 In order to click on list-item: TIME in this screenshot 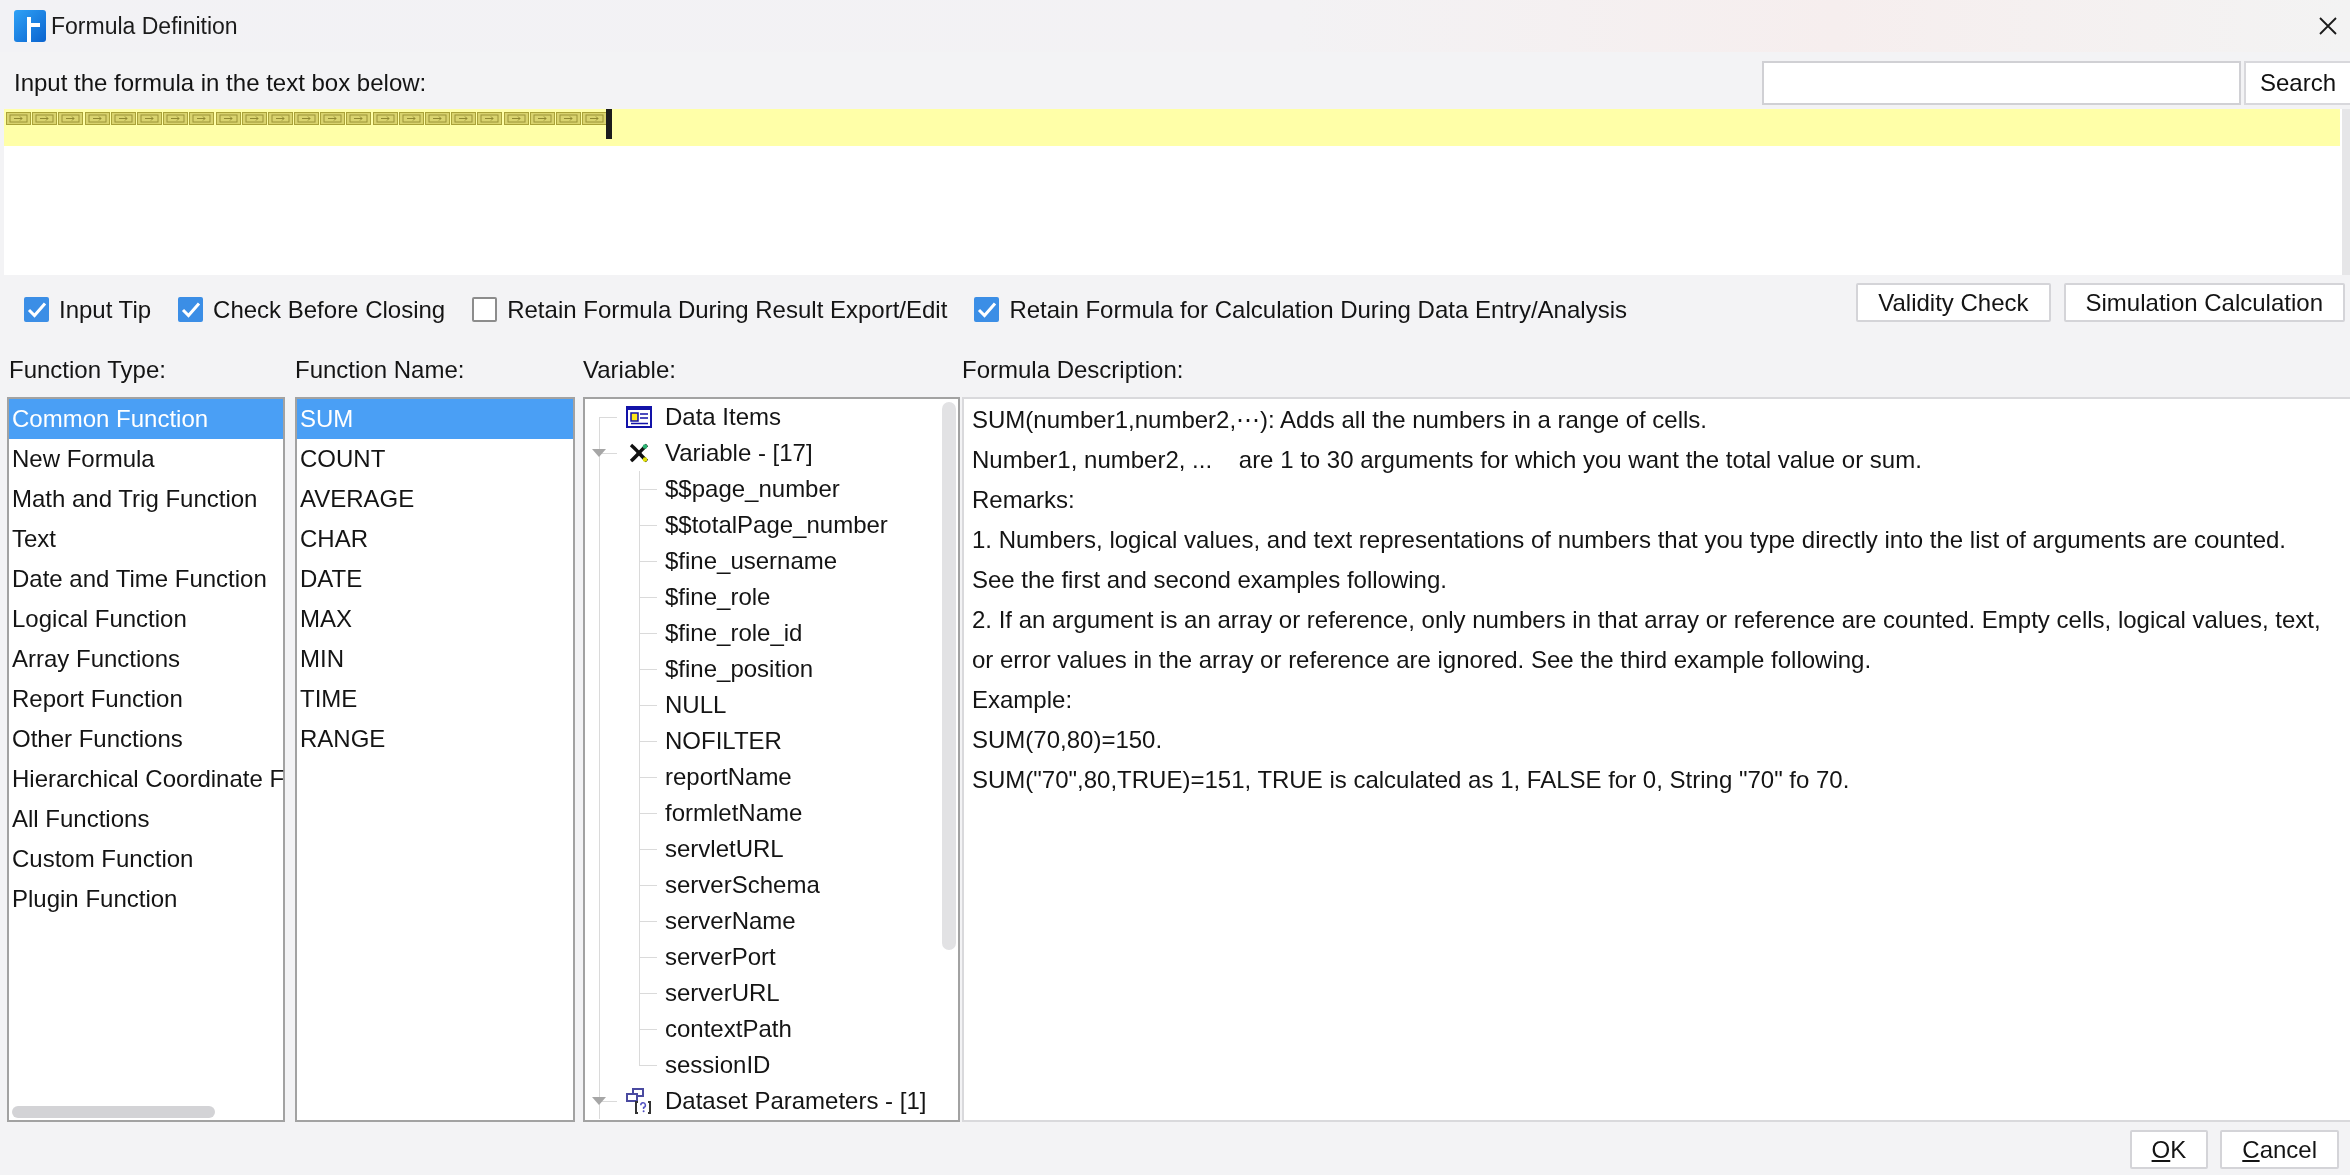, I will do `click(435, 699)`.